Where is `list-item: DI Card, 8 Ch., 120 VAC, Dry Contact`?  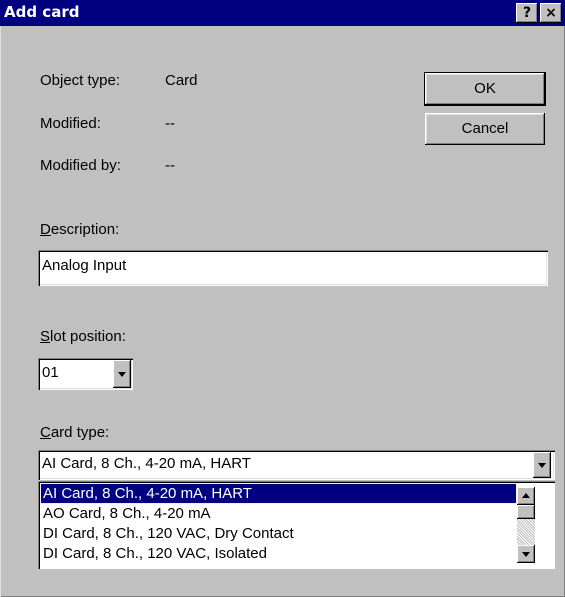
list-item: DI Card, 8 Ch., 120 VAC, Dry Contact is located at coordinates (278, 533).